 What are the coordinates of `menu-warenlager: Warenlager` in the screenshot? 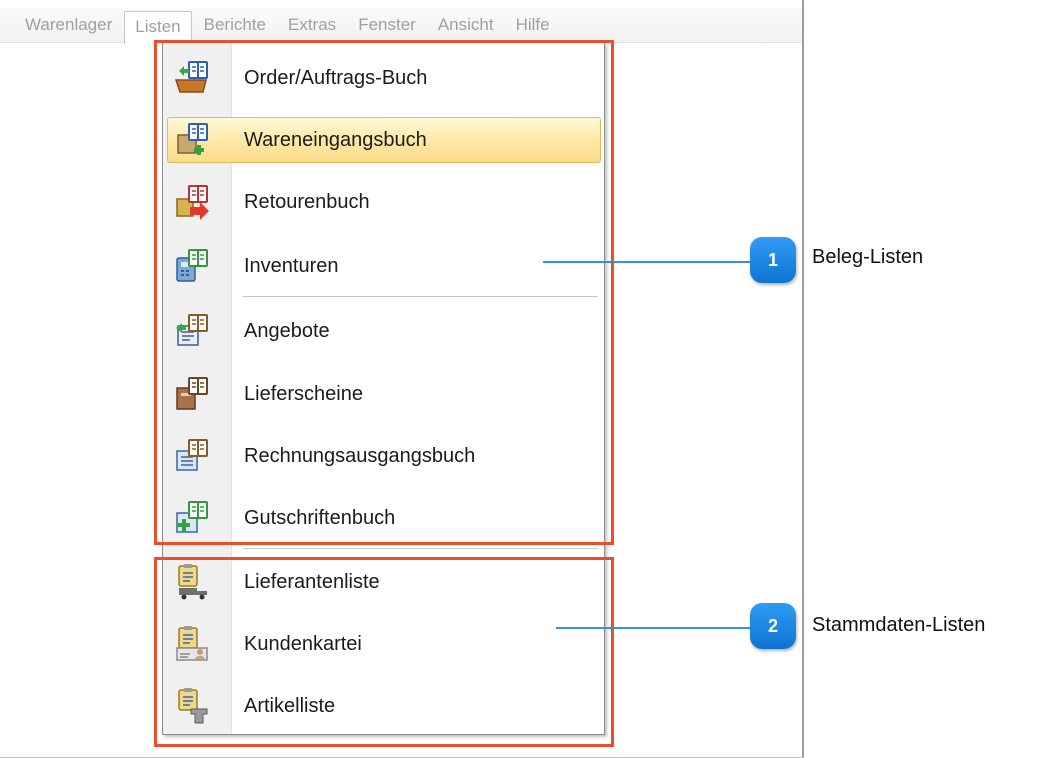 It's located at (61, 25).